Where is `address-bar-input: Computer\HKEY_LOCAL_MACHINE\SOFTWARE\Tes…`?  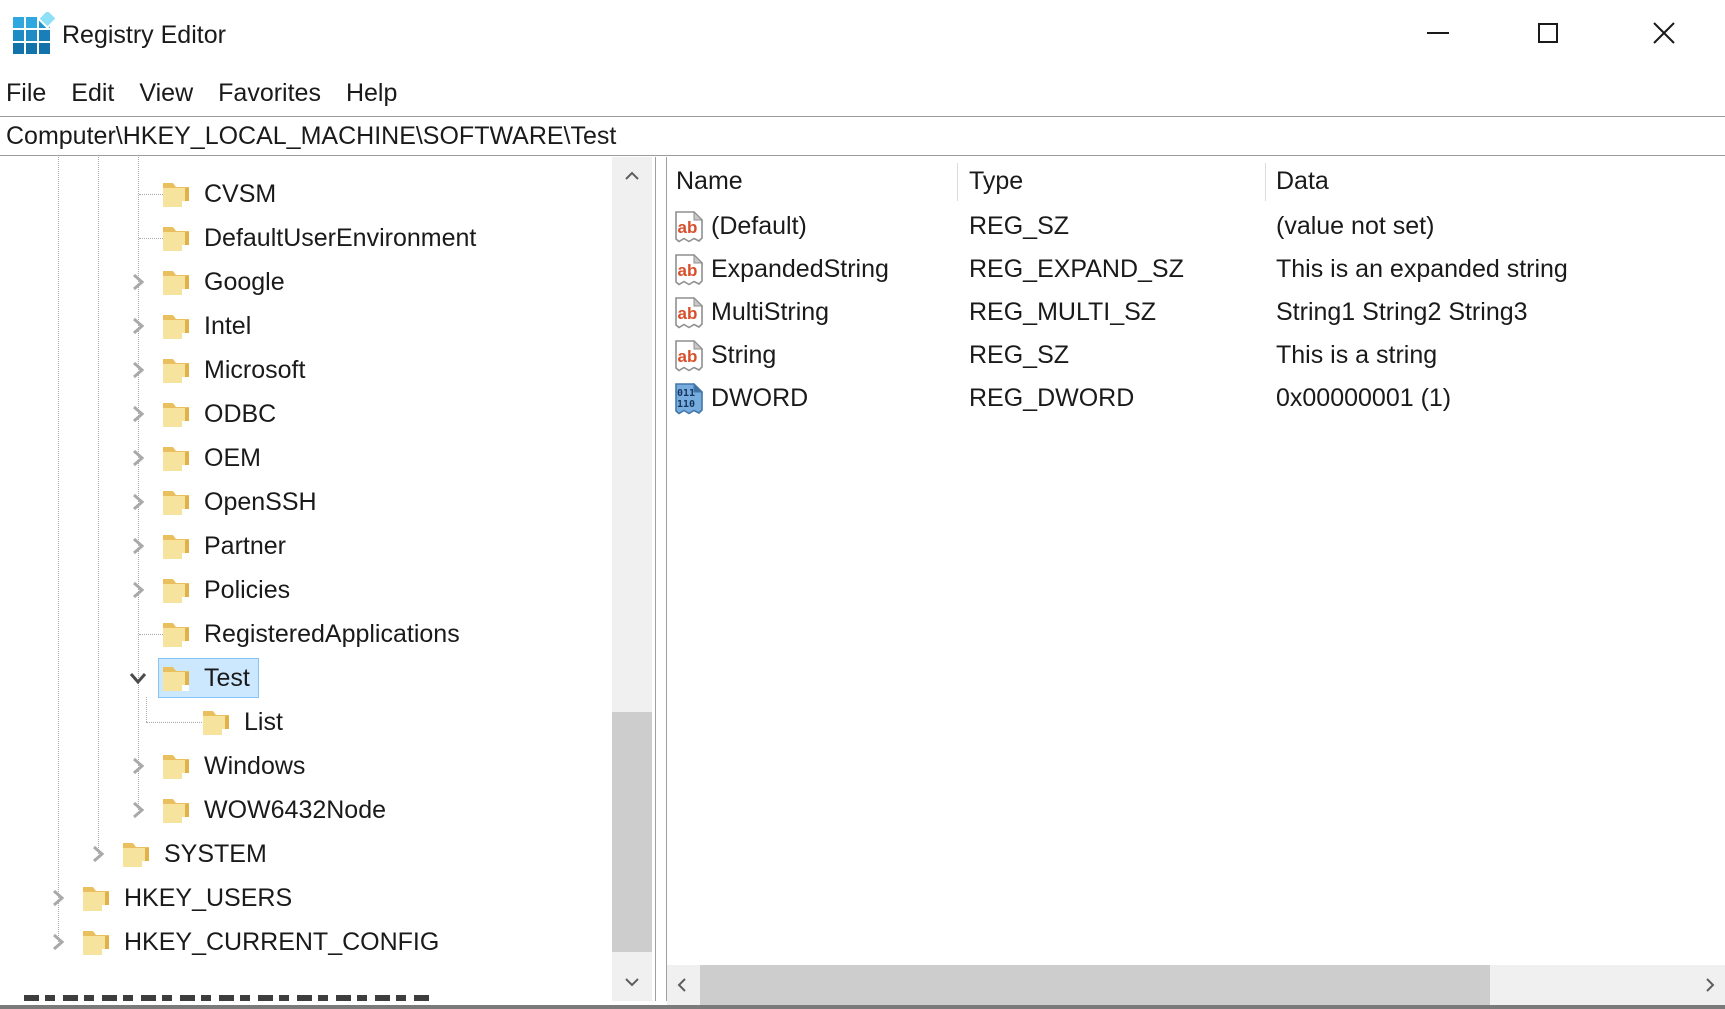
address-bar-input: Computer\HKEY_LOCAL_MACHINE\SOFTWARE\Tes… is located at coordinates (311, 136).